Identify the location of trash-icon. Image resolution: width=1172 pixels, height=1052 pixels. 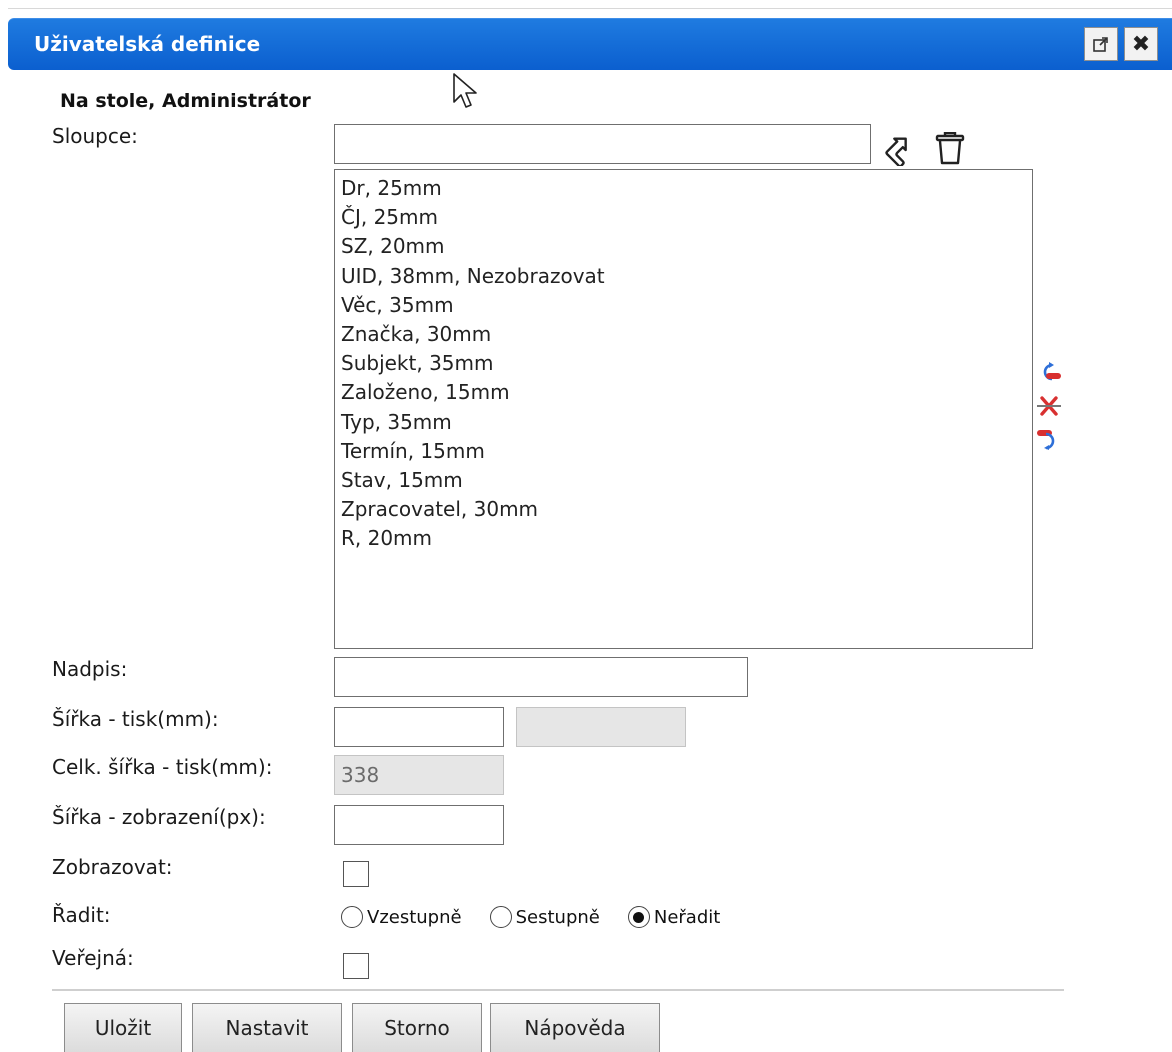
(950, 149).